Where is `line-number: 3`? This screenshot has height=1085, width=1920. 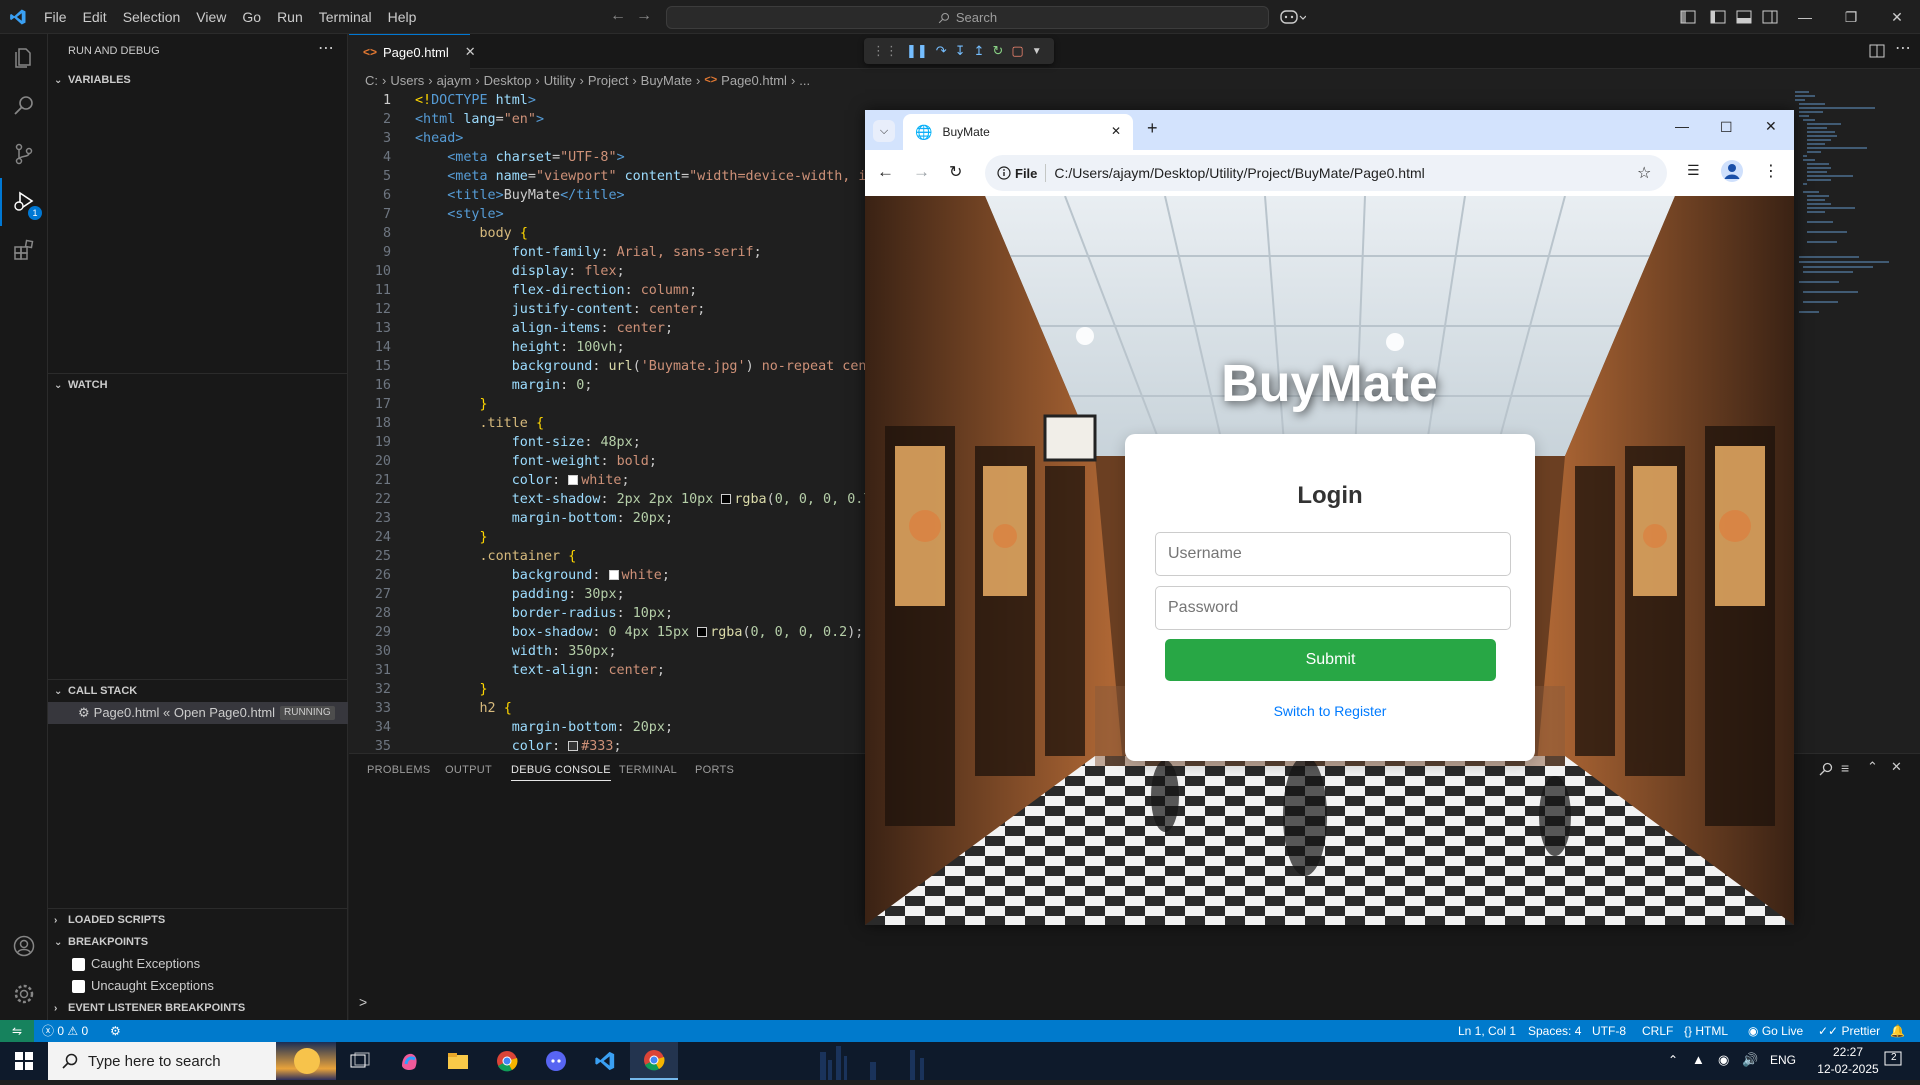
line-number: 3 is located at coordinates (370, 138).